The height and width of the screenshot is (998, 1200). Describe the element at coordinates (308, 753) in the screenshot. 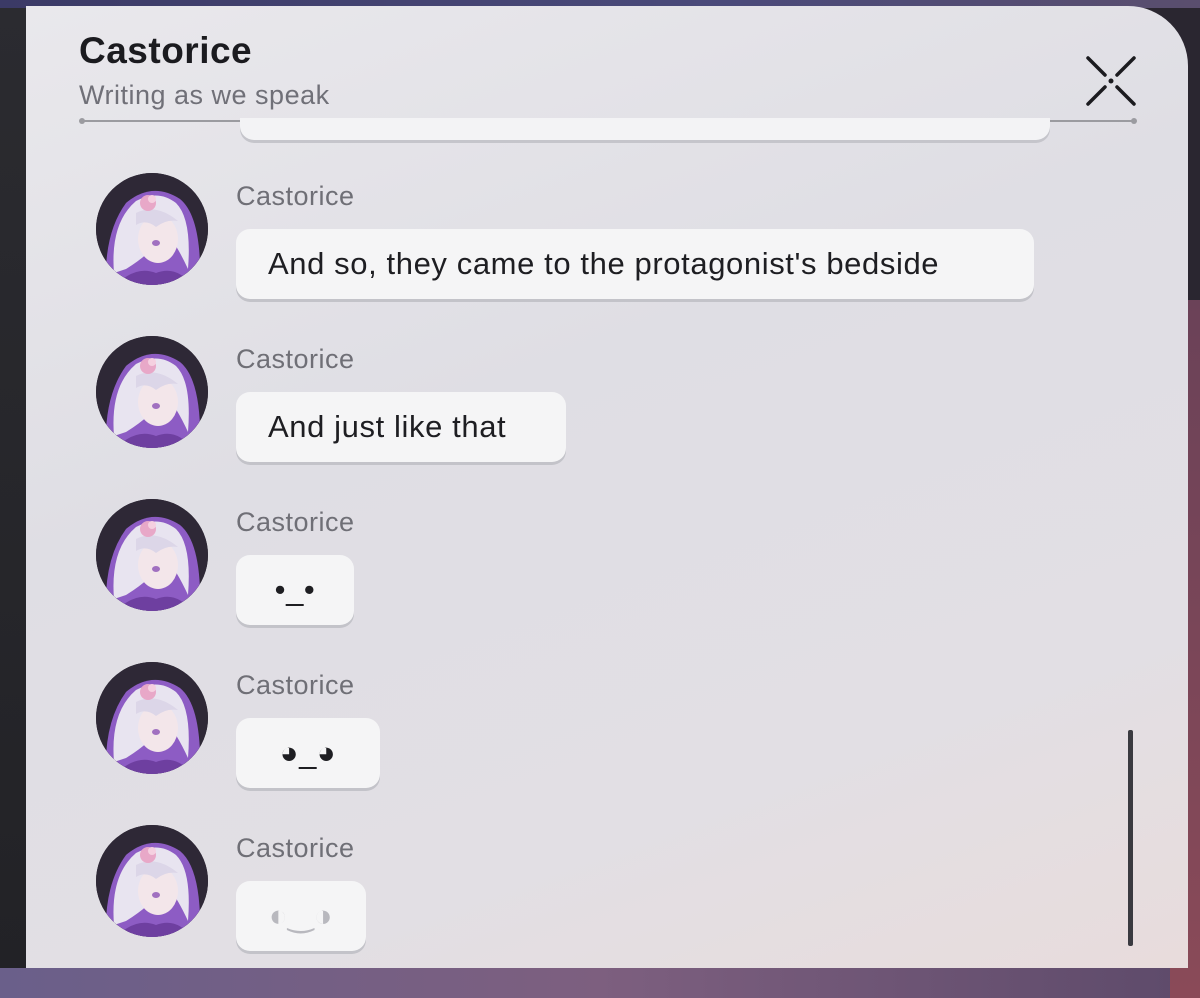

I see `message-bubble: ◕_◕` at that location.